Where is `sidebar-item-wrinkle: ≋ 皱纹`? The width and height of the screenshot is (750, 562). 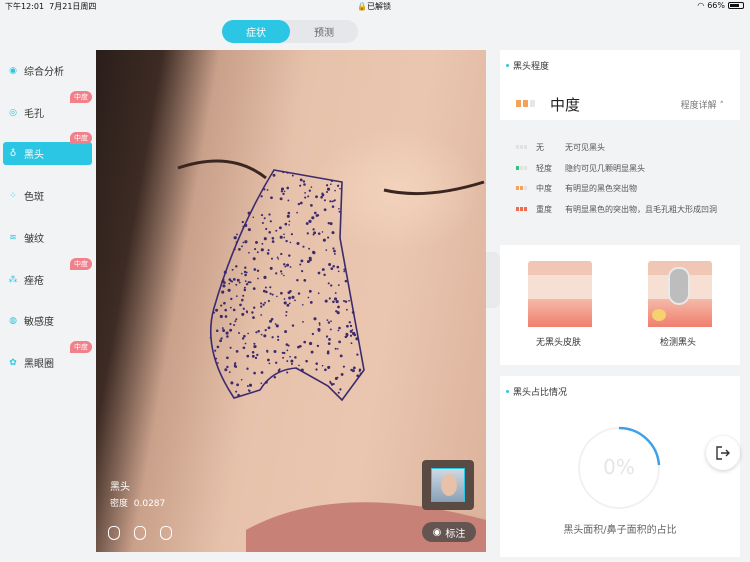
sidebar-item-wrinkle: ≋ 皱纹 is located at coordinates (47, 237).